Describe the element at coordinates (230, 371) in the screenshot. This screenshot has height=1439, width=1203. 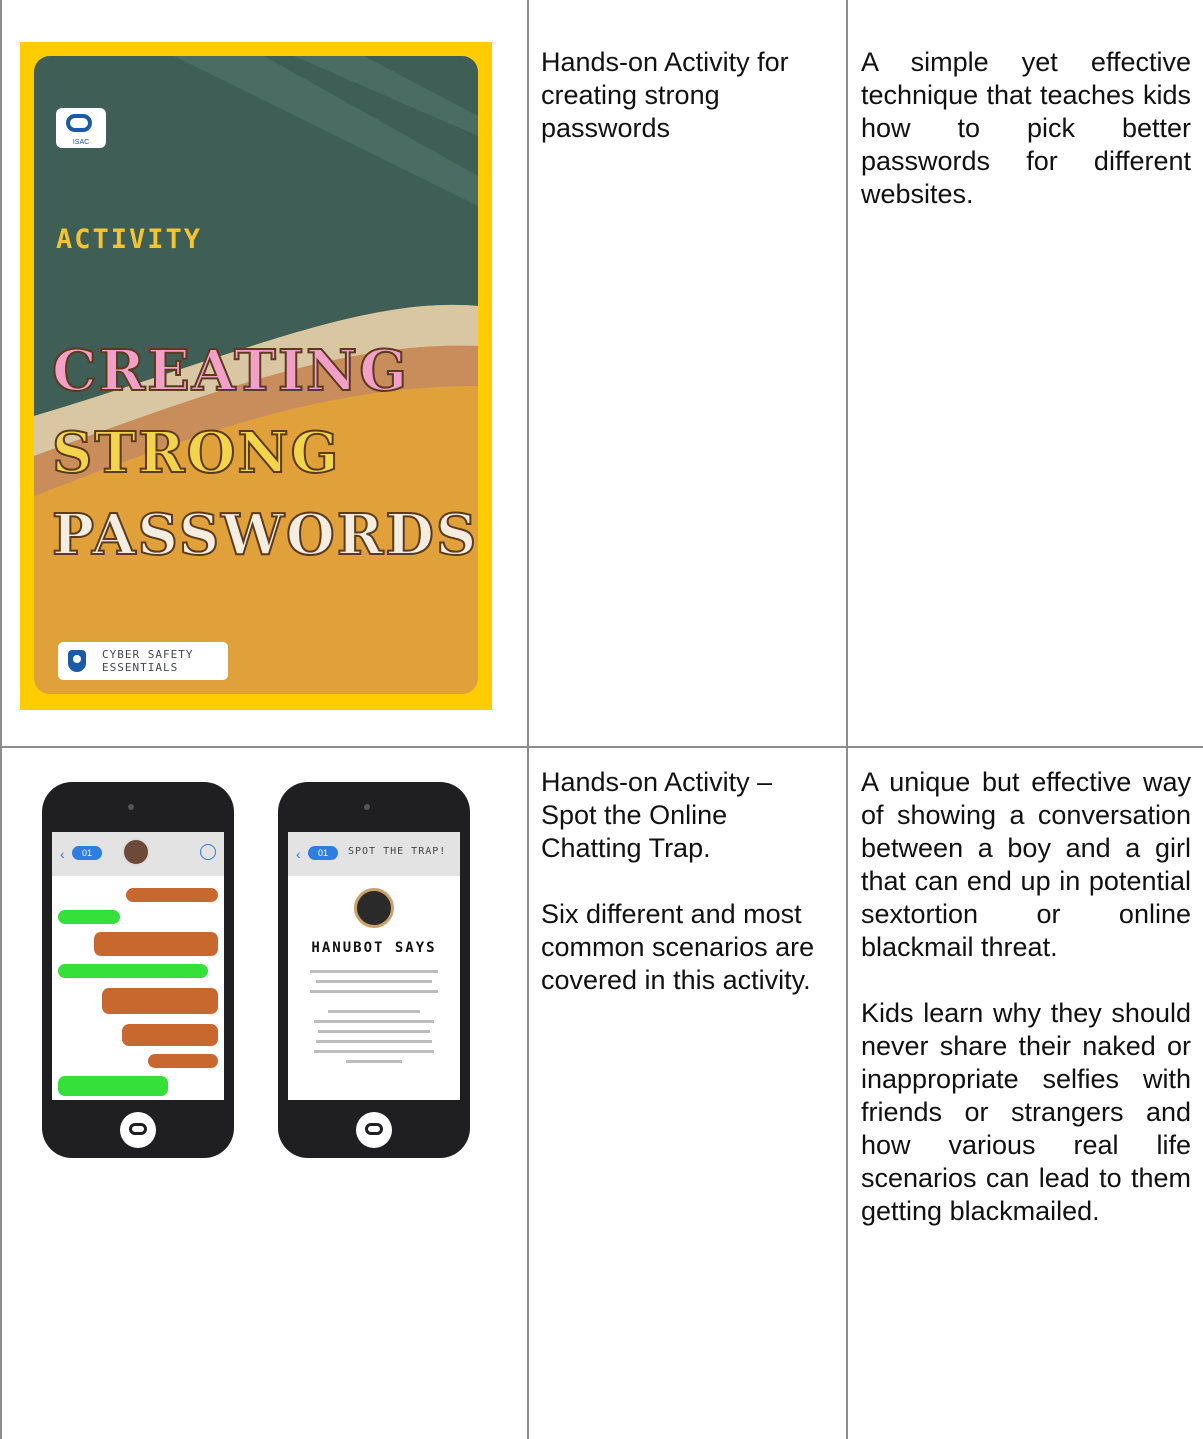
I see `poster-word-creating: CREATING` at that location.